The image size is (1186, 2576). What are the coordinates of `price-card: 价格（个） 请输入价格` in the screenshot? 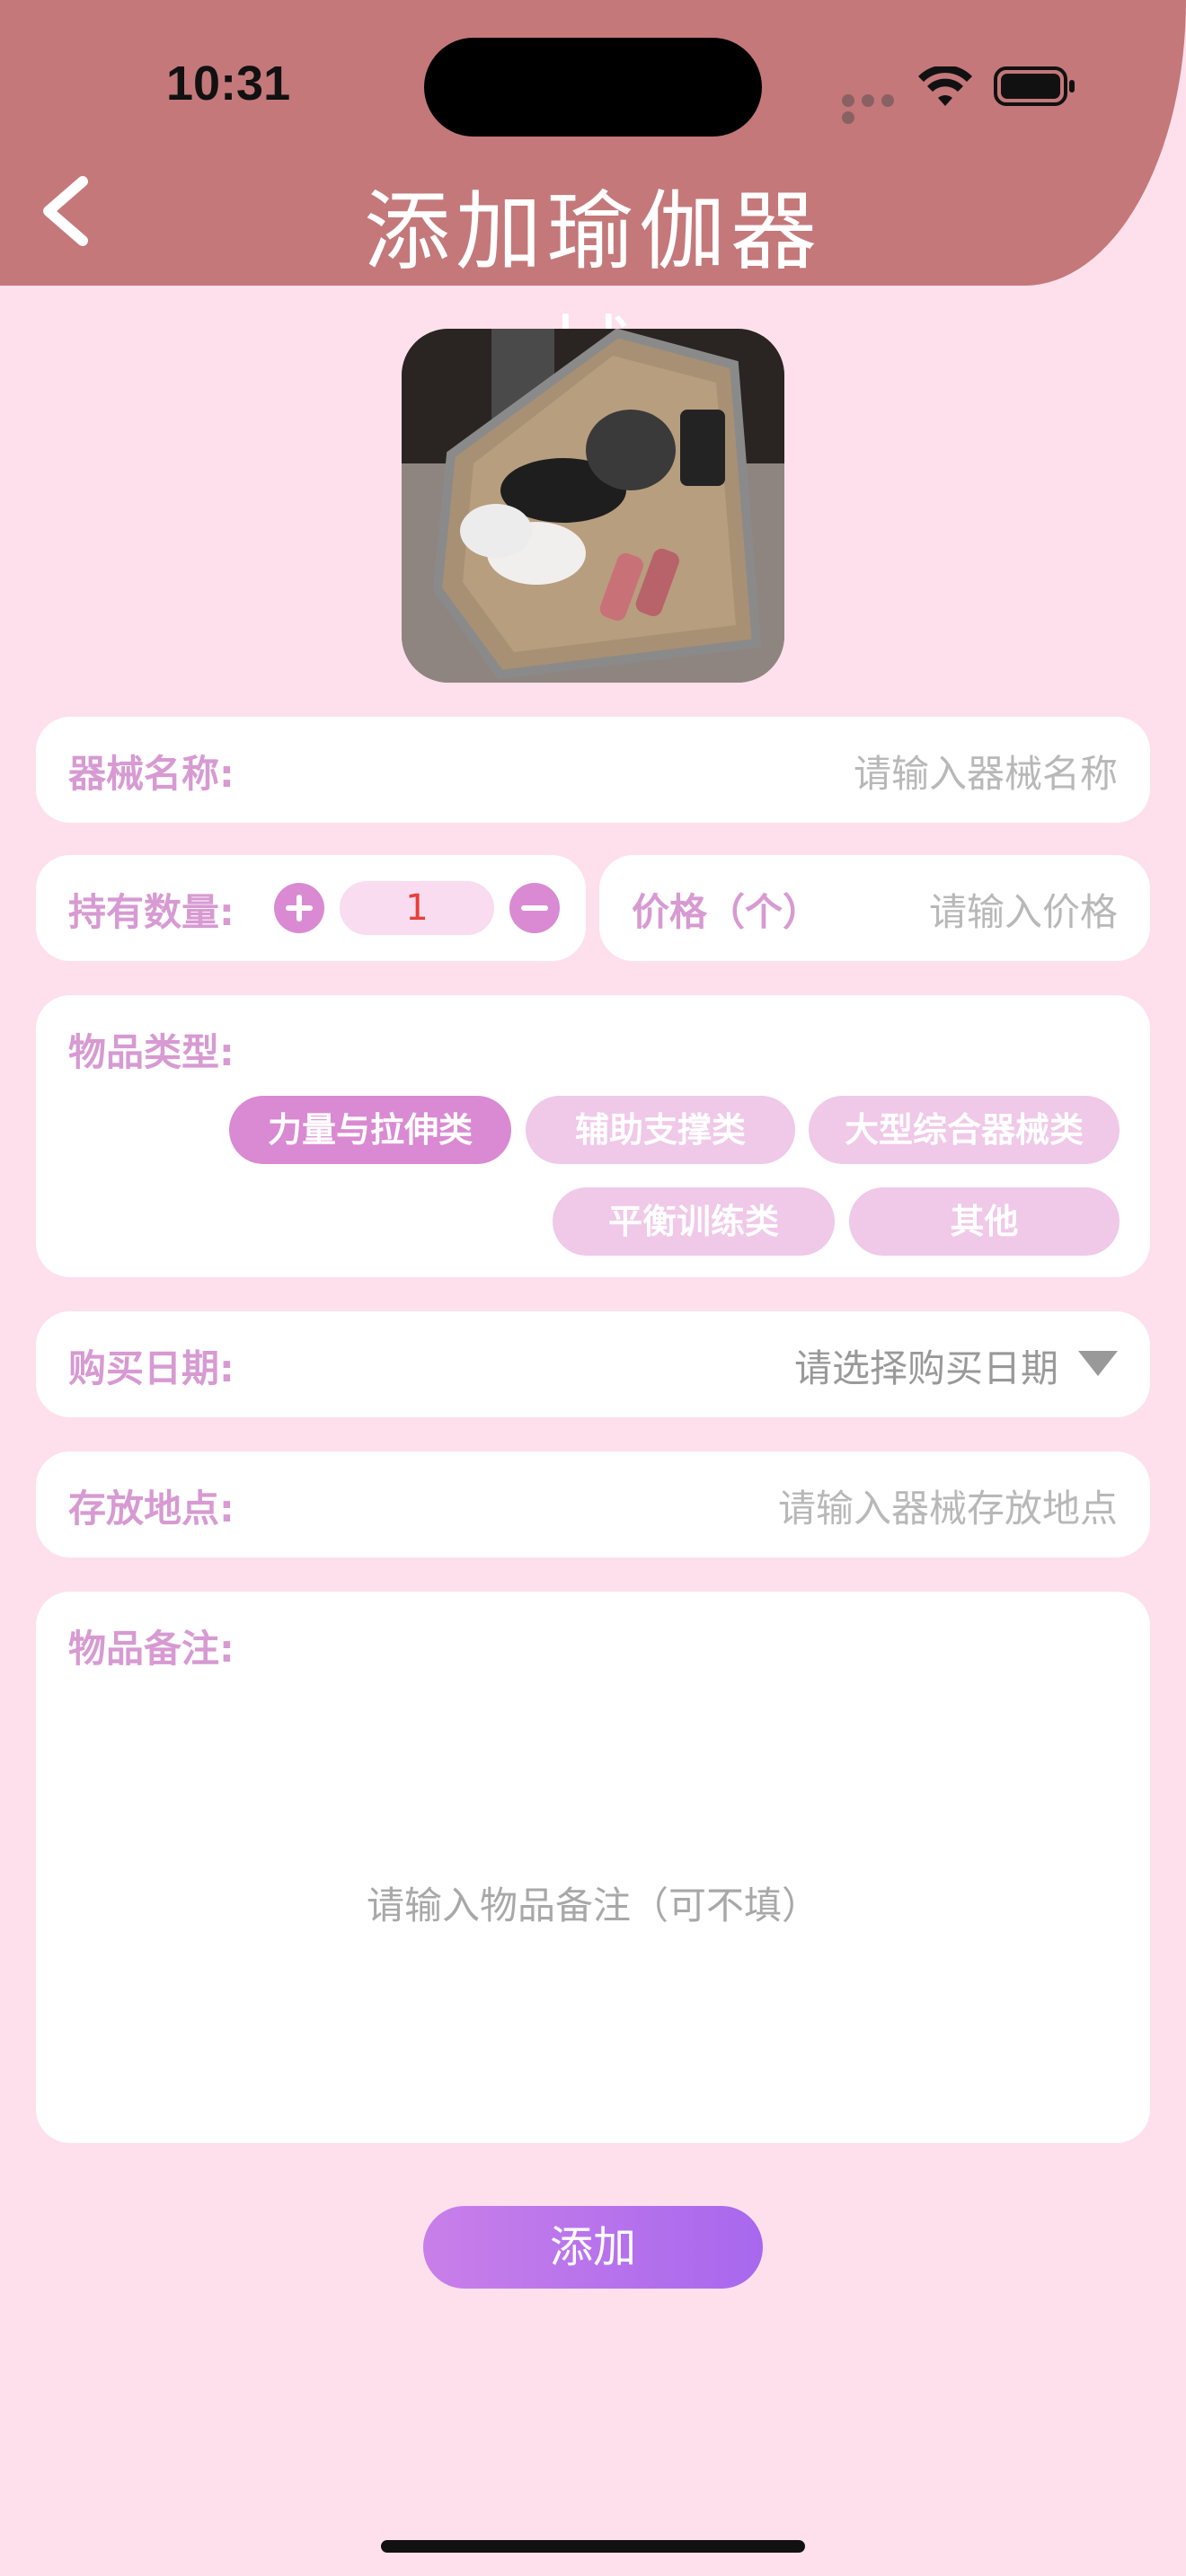 It's located at (874, 908).